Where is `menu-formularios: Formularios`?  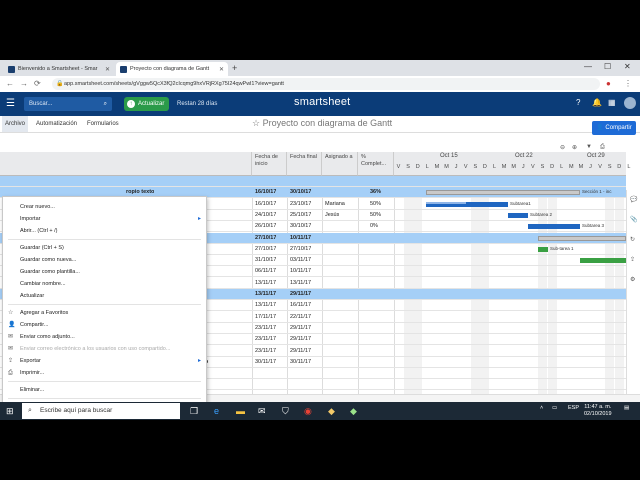 menu-formularios: Formularios is located at coordinates (103, 124).